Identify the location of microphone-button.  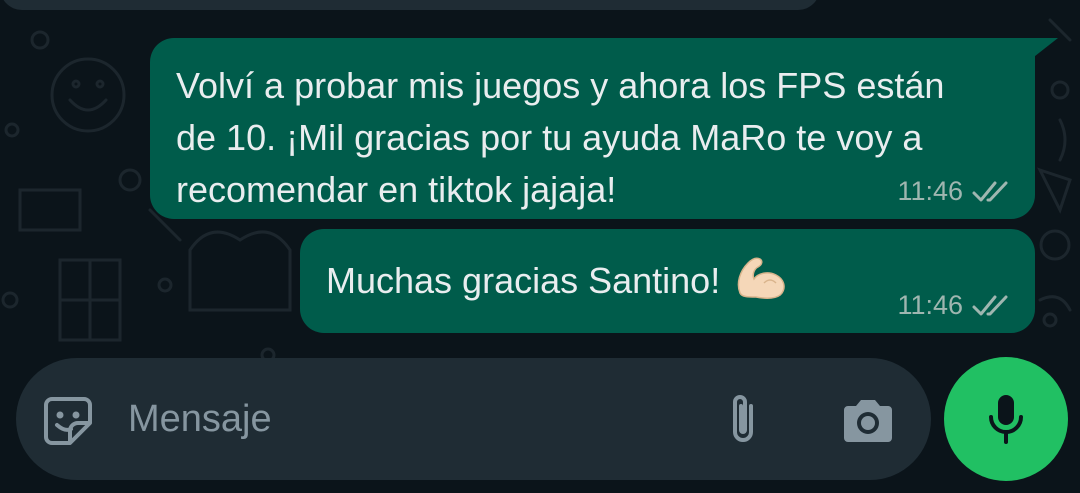
(1006, 419).